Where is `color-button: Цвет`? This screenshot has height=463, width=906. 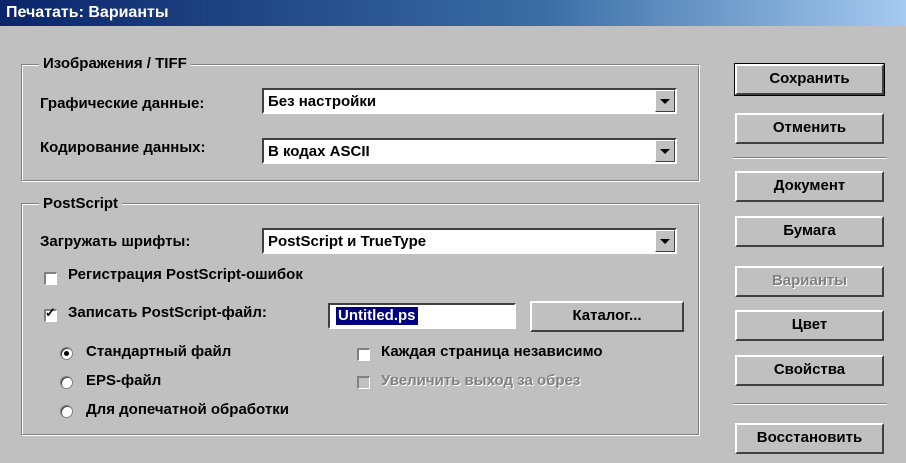 color-button: Цвет is located at coordinates (809, 325).